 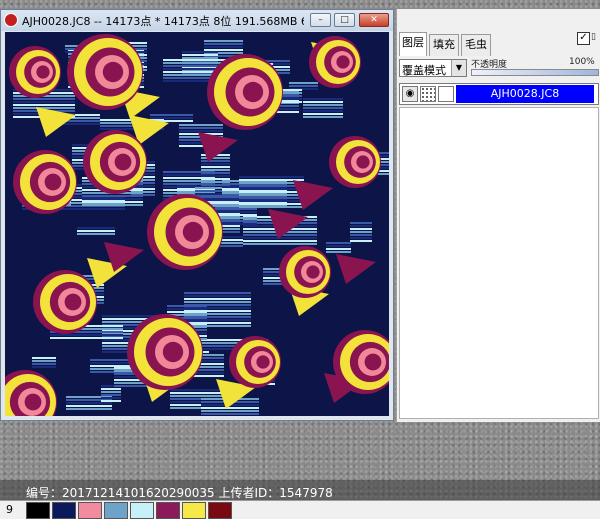 I want to click on chevron-down-icon: ▼, so click(x=458, y=68).